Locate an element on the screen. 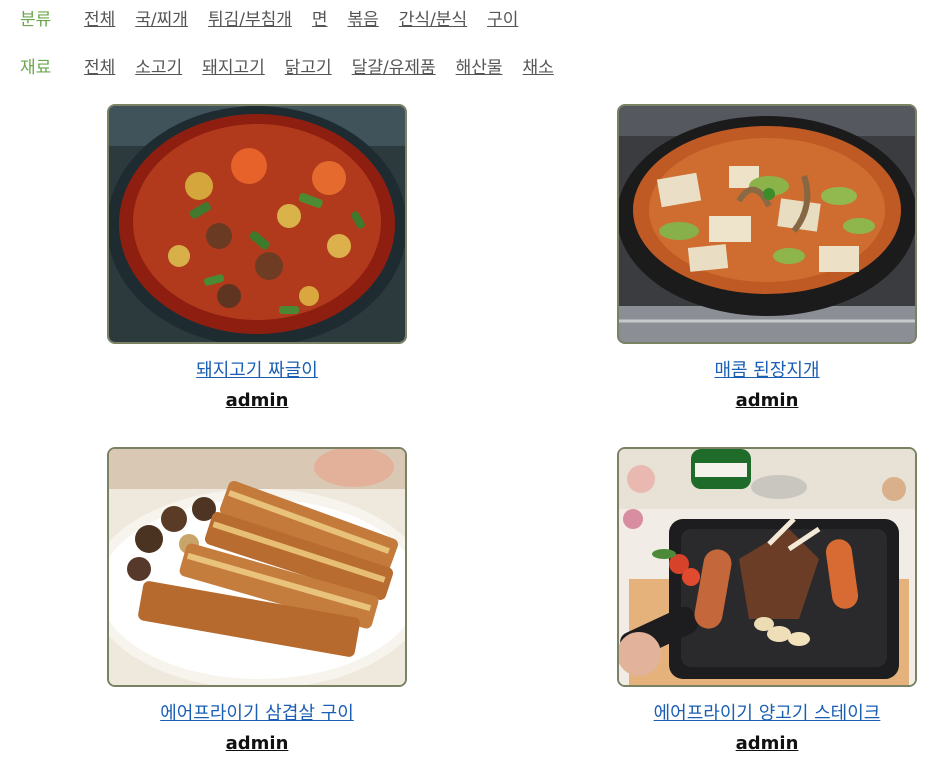 This screenshot has height=758, width=948. ingredient-filter-all: 전체 is located at coordinates (99, 65).